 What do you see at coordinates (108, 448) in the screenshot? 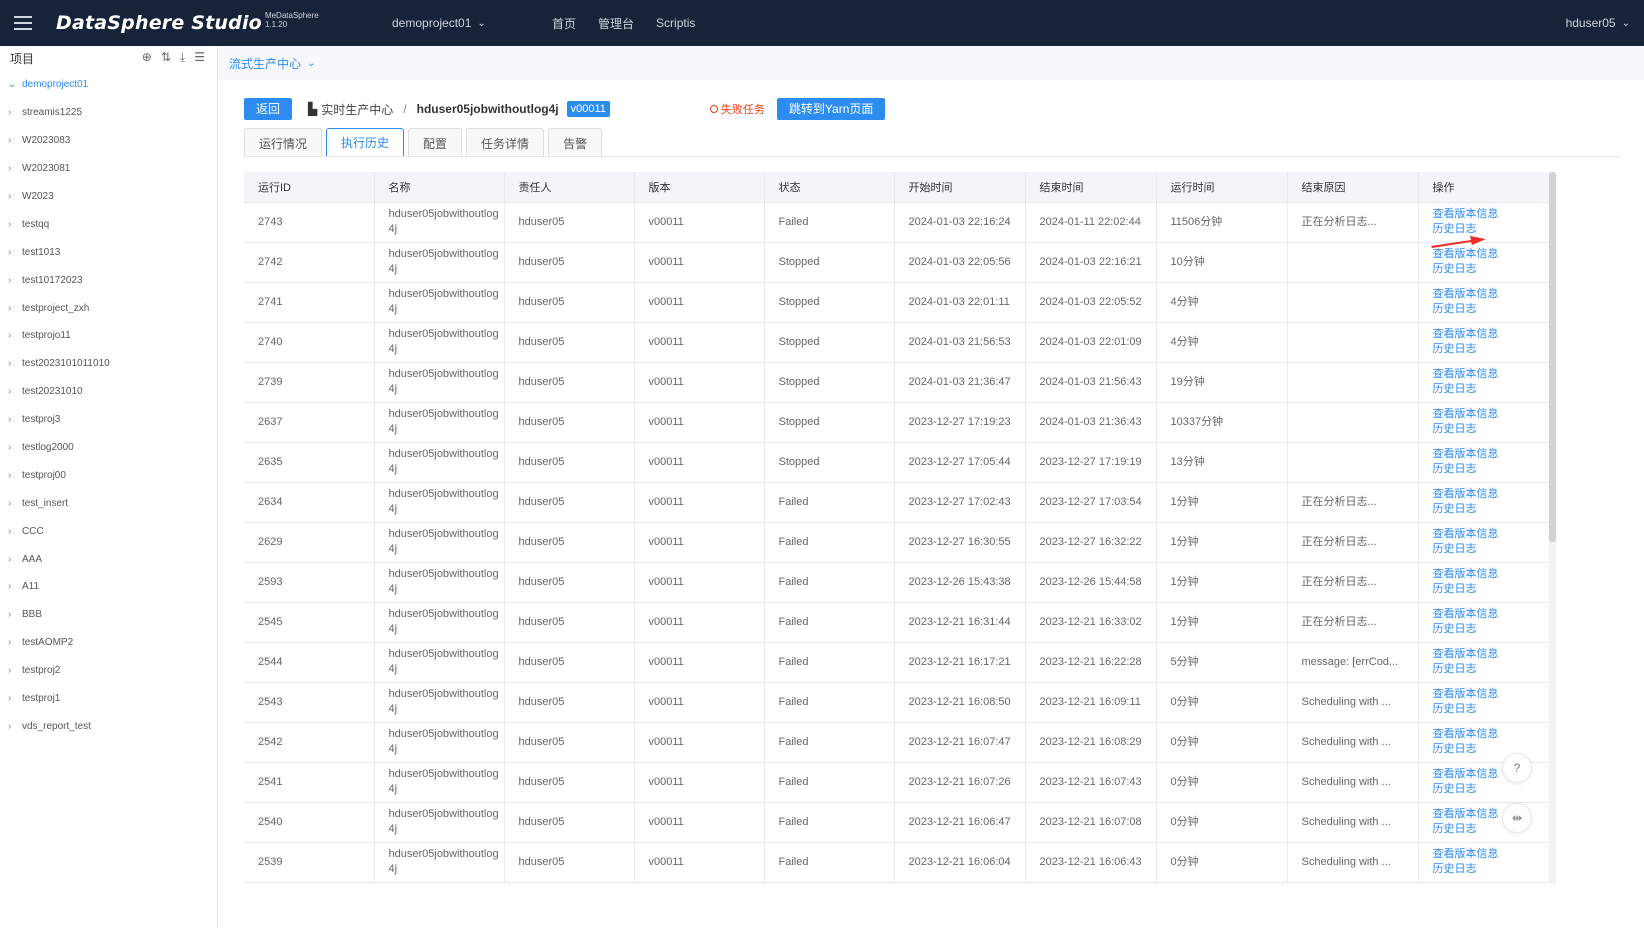
I see `sidebar-item: › testlog2000` at bounding box center [108, 448].